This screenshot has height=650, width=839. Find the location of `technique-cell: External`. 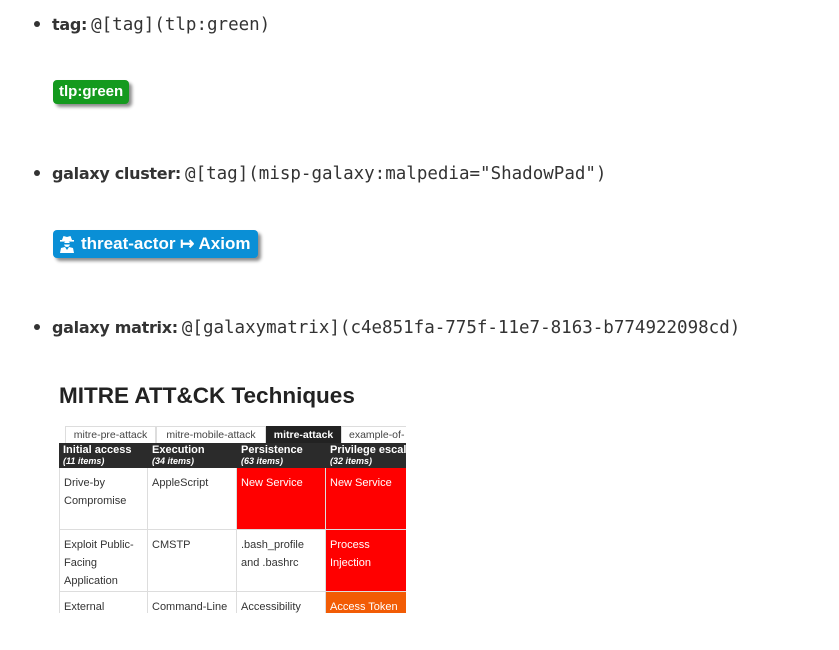

technique-cell: External is located at coordinates (103, 602).